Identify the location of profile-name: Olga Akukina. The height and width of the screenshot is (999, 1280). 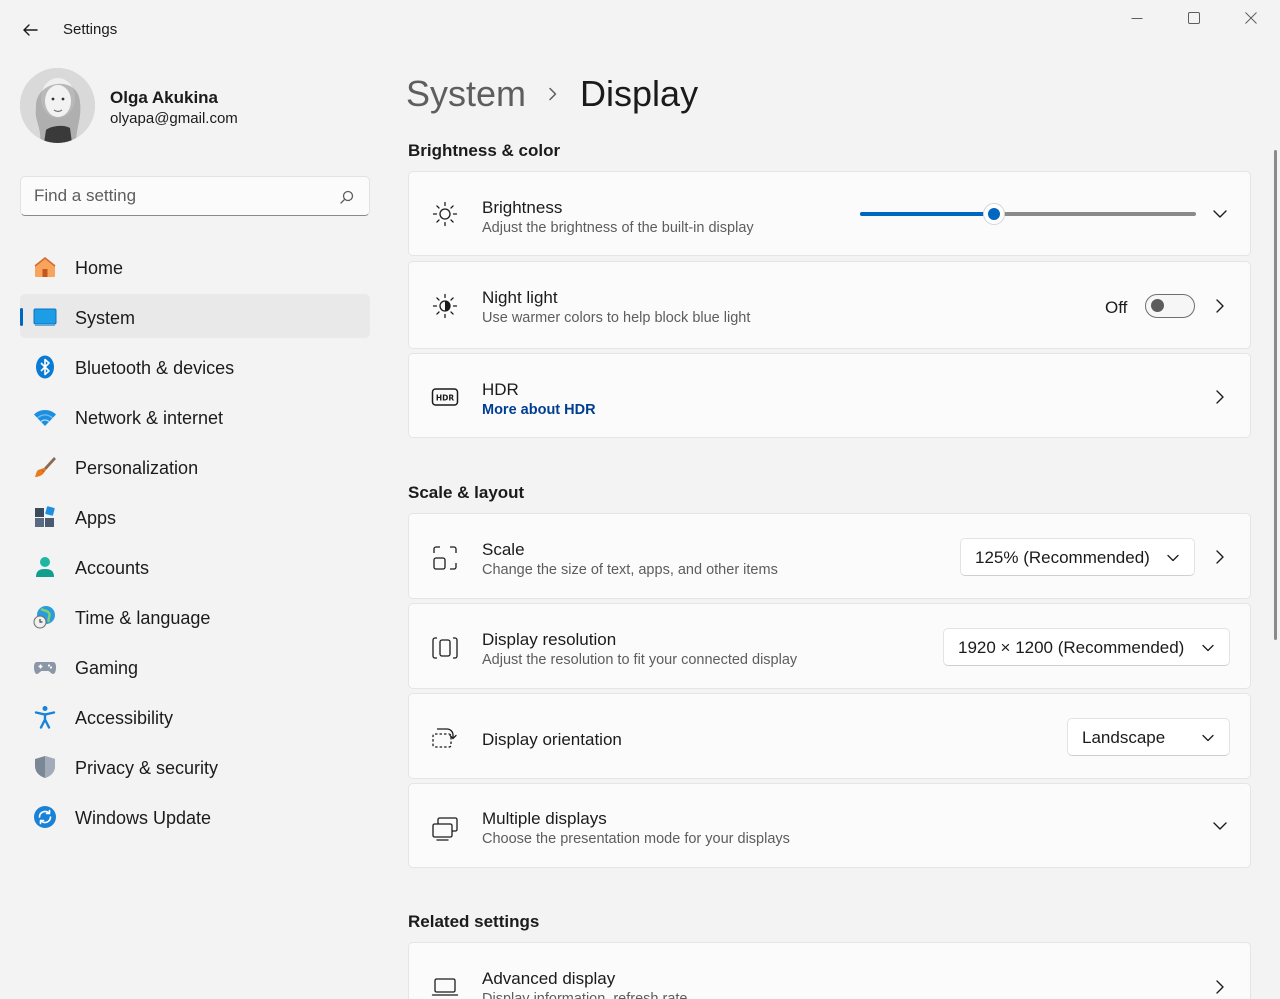
(164, 97).